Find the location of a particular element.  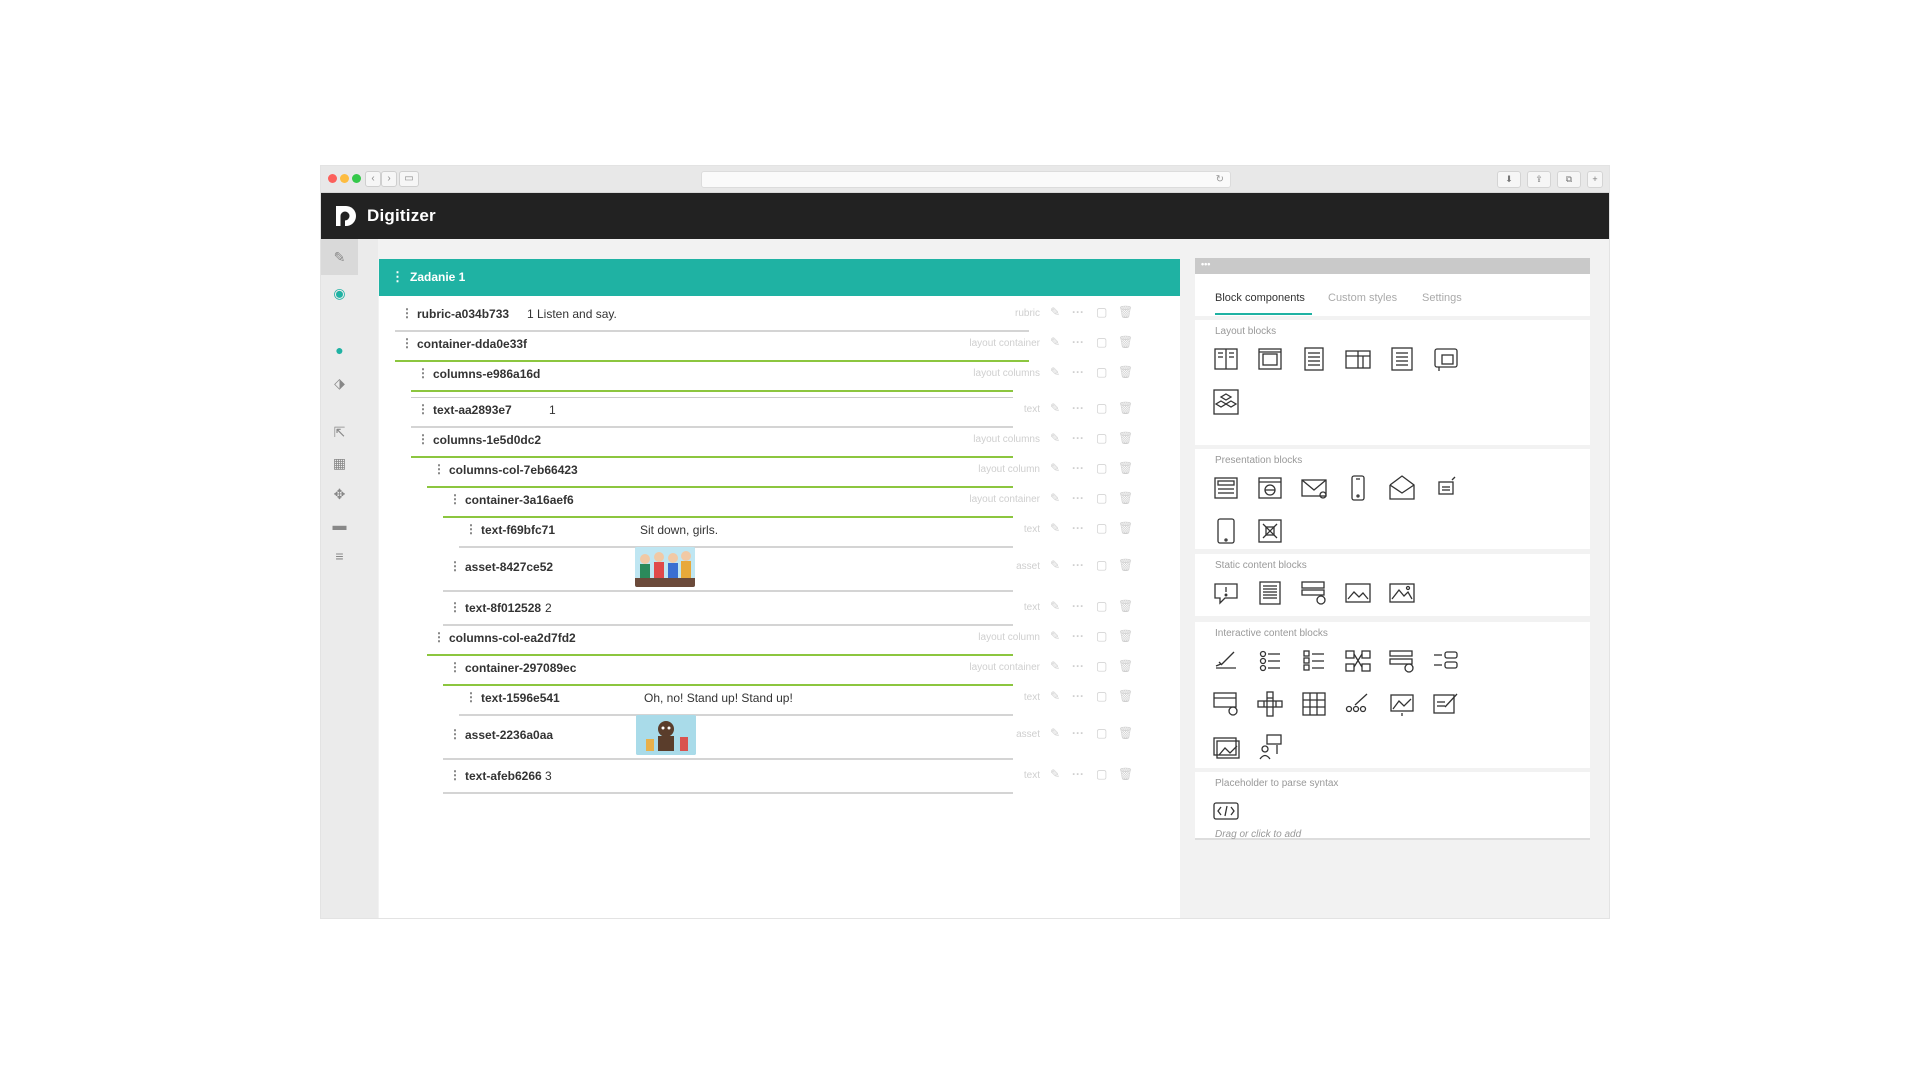

panel-menu-dots: ••• is located at coordinates (1205, 264).